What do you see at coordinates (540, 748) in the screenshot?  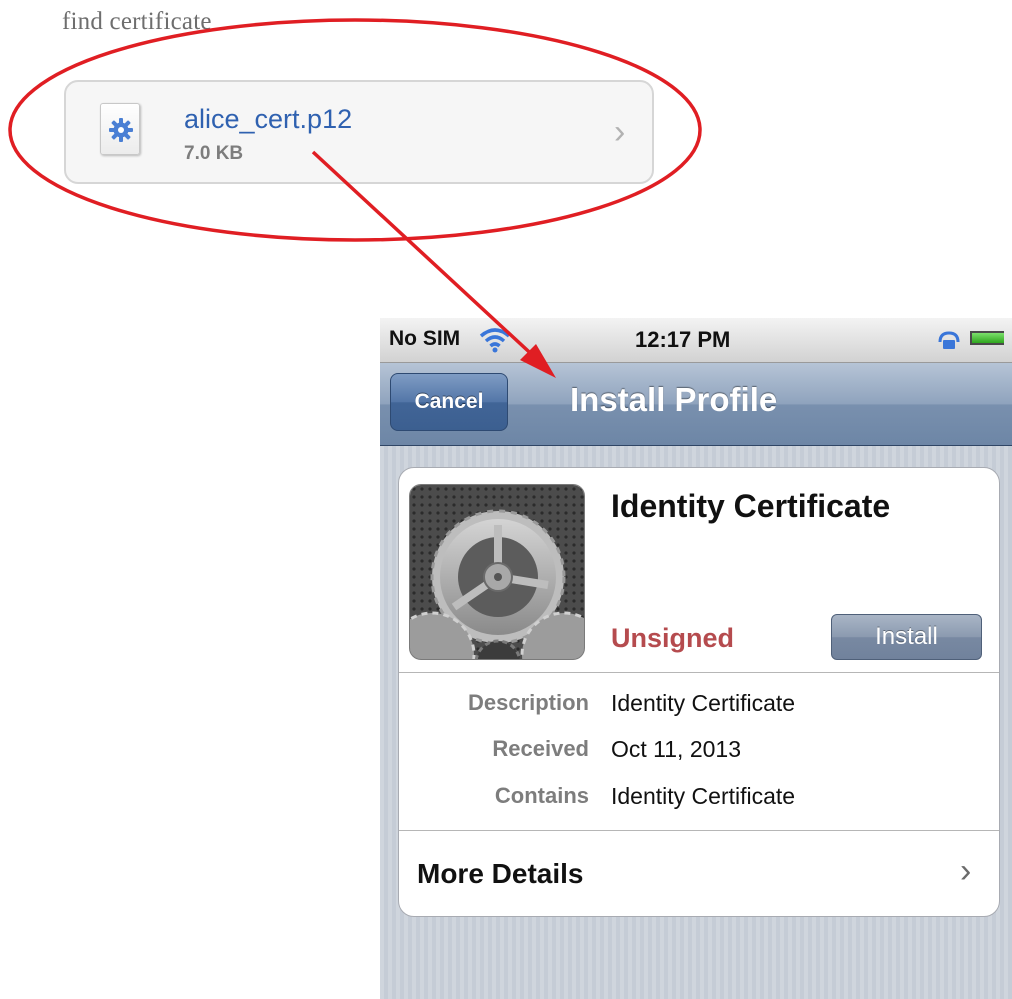 I see `detail-label: Received` at bounding box center [540, 748].